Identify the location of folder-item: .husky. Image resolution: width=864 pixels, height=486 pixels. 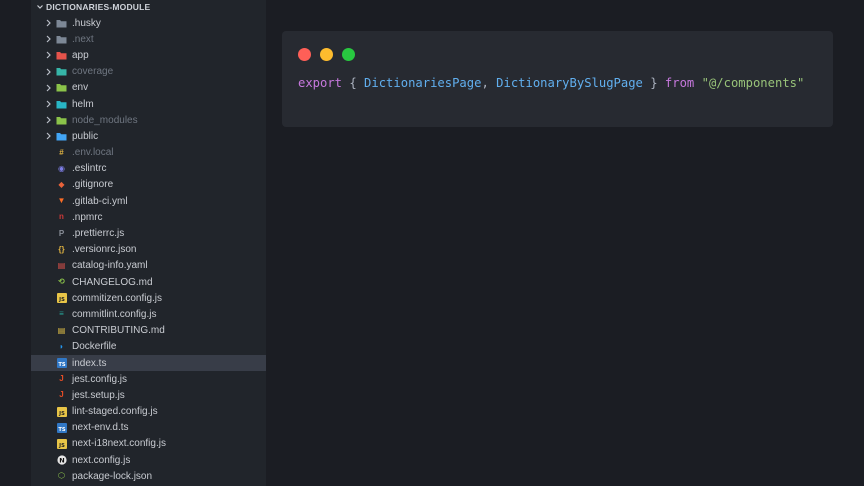
(148, 23).